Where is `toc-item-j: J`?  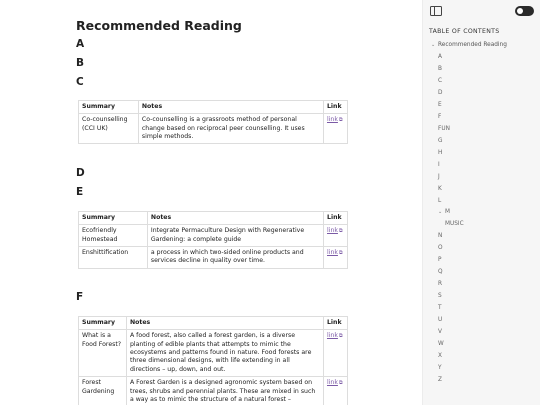 toc-item-j: J is located at coordinates (439, 177).